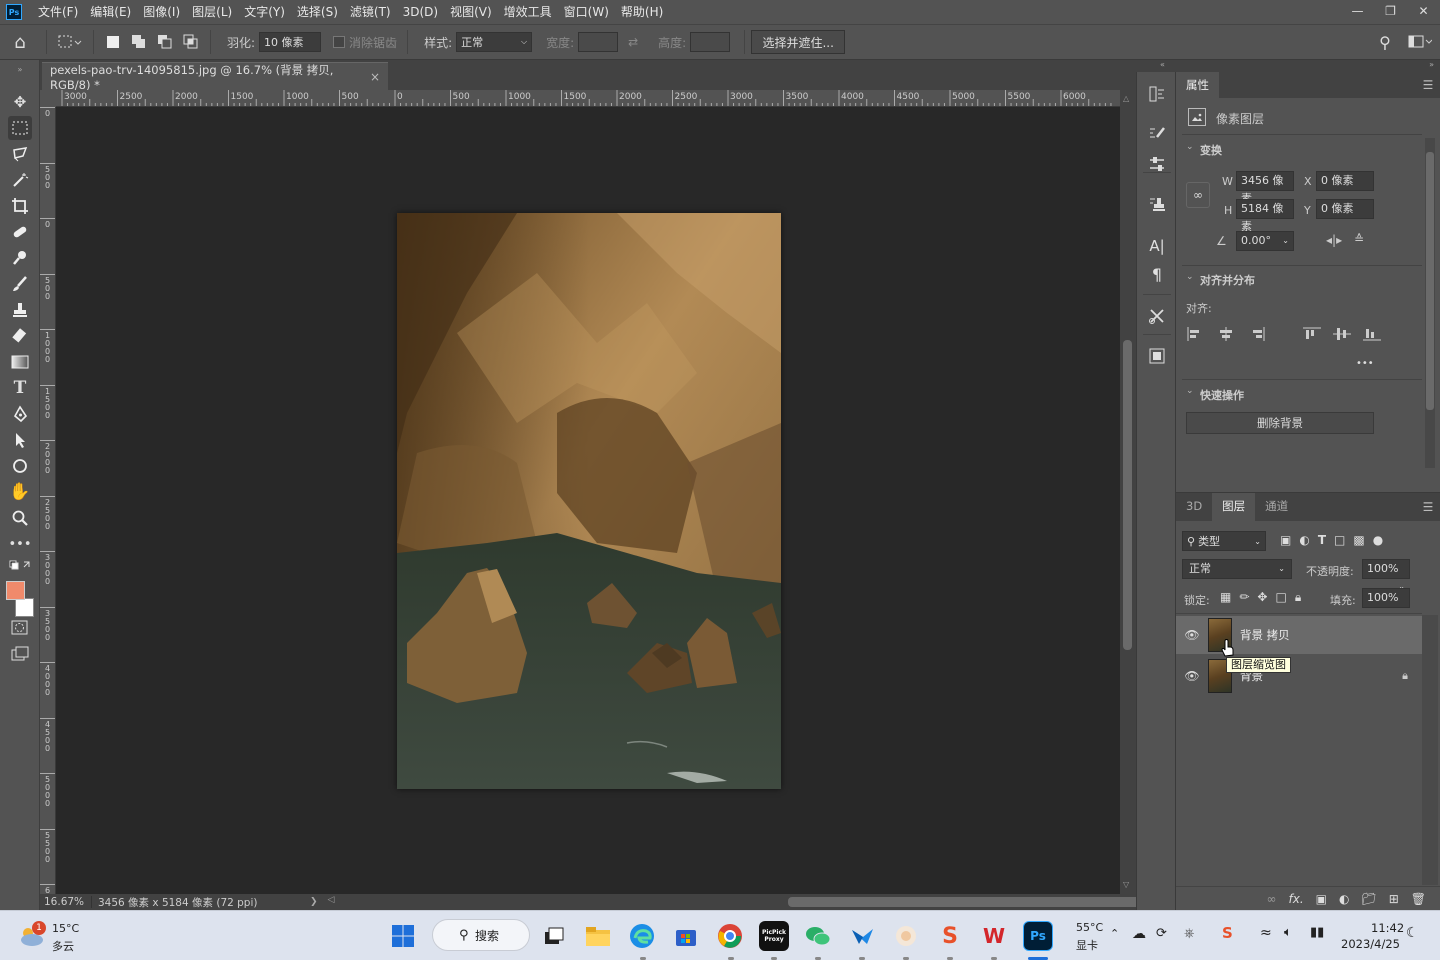 This screenshot has width=1440, height=960. What do you see at coordinates (1161, 933) in the screenshot?
I see `network-sync-icon: ⟳` at bounding box center [1161, 933].